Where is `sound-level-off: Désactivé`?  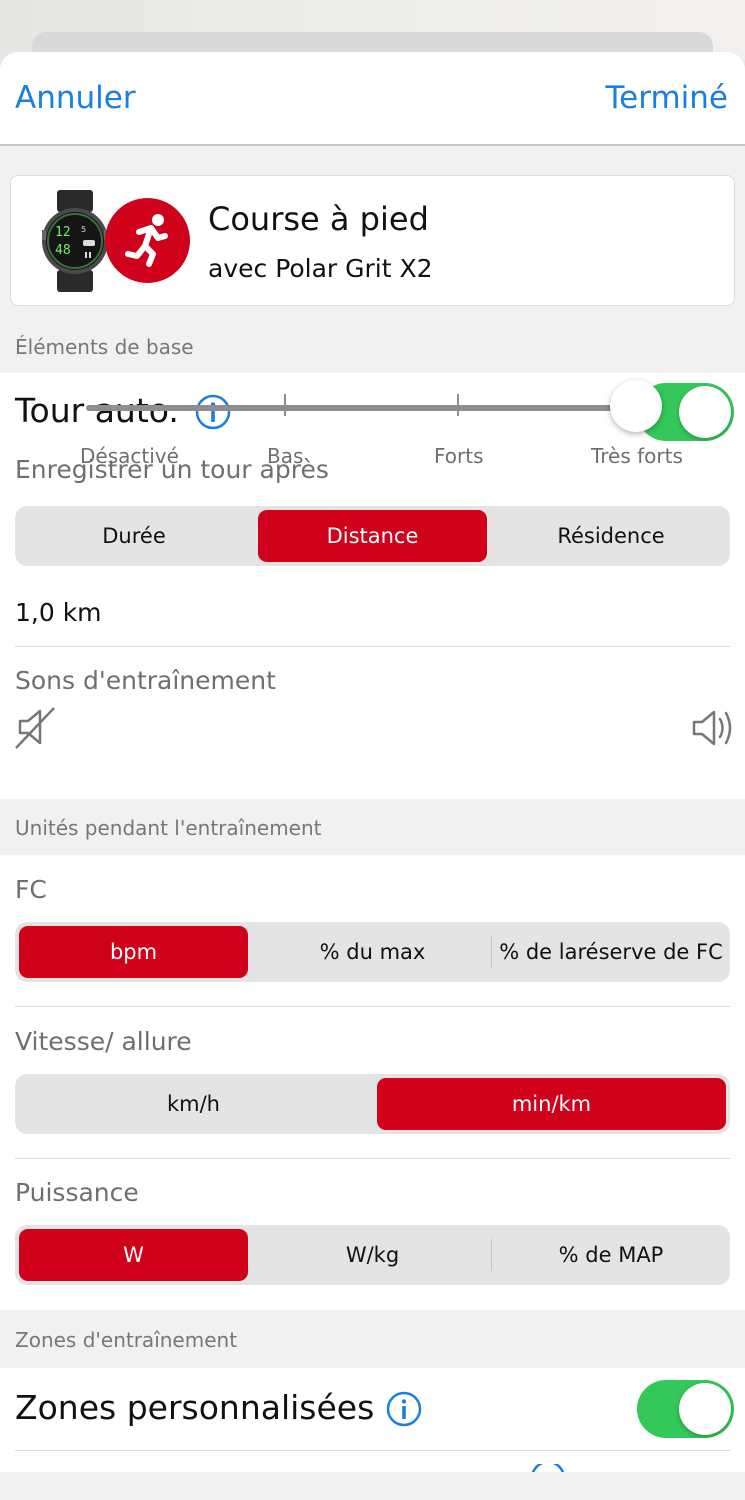 sound-level-off: Désactivé is located at coordinates (129, 456).